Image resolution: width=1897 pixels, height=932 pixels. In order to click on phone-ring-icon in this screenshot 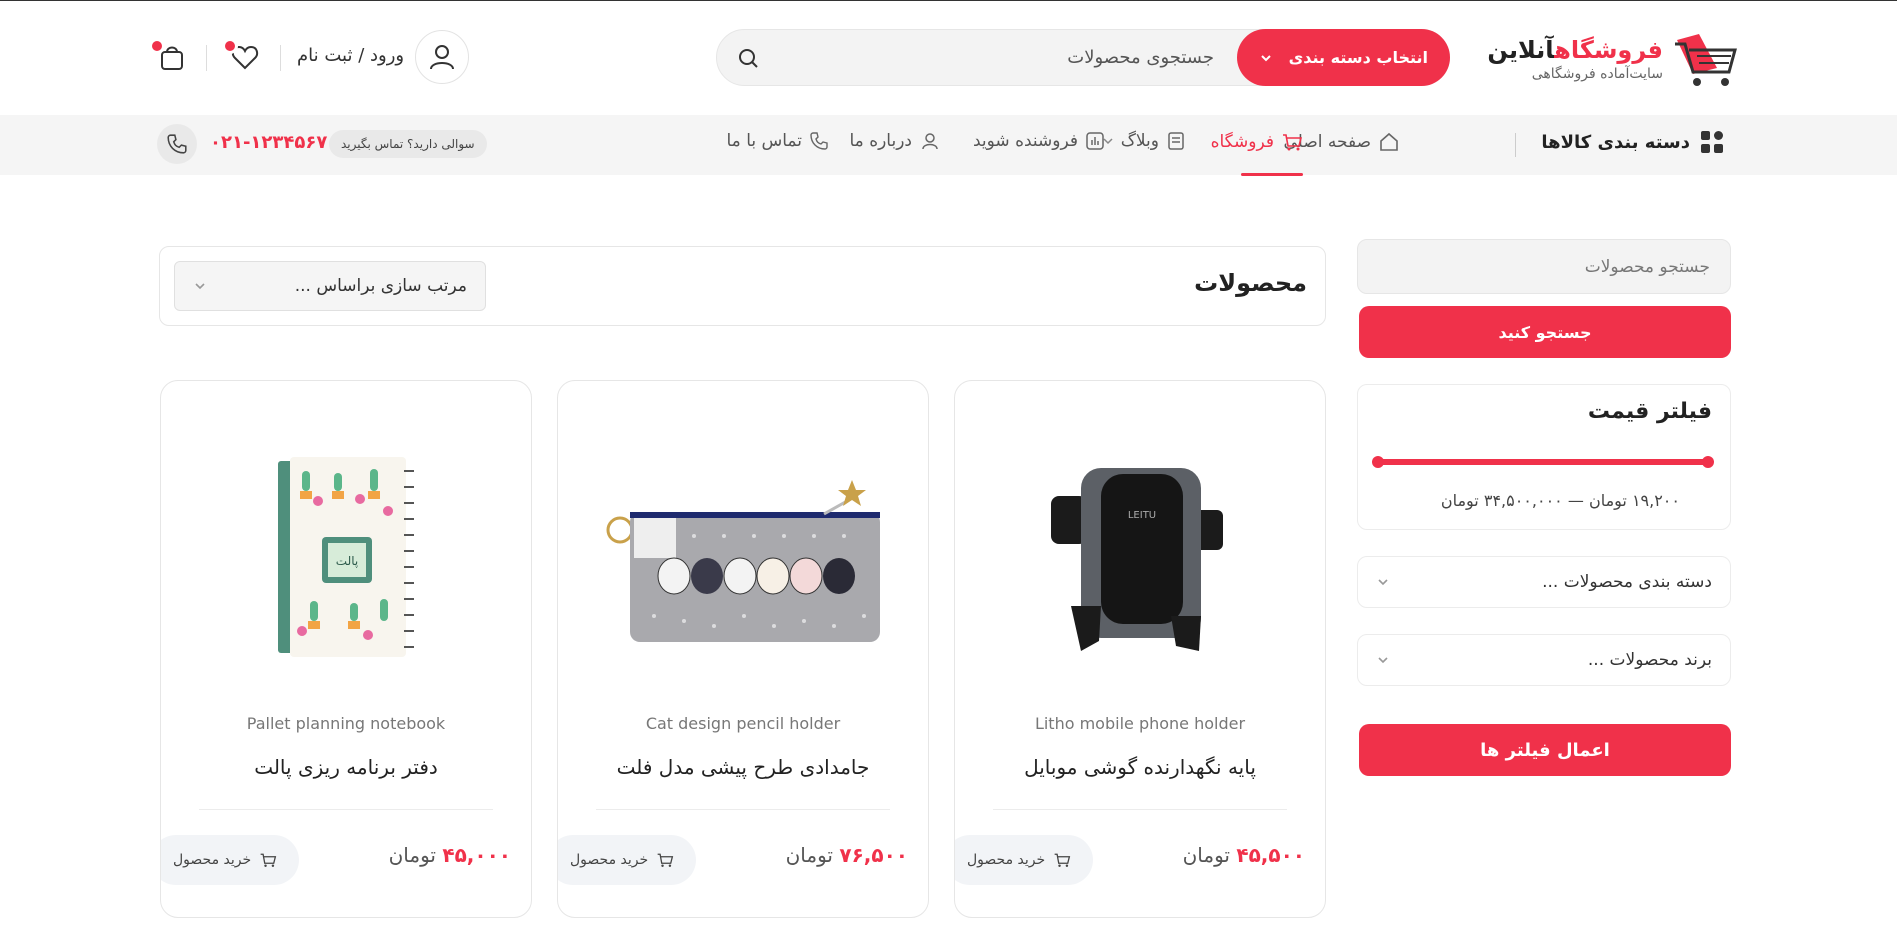, I will do `click(177, 144)`.